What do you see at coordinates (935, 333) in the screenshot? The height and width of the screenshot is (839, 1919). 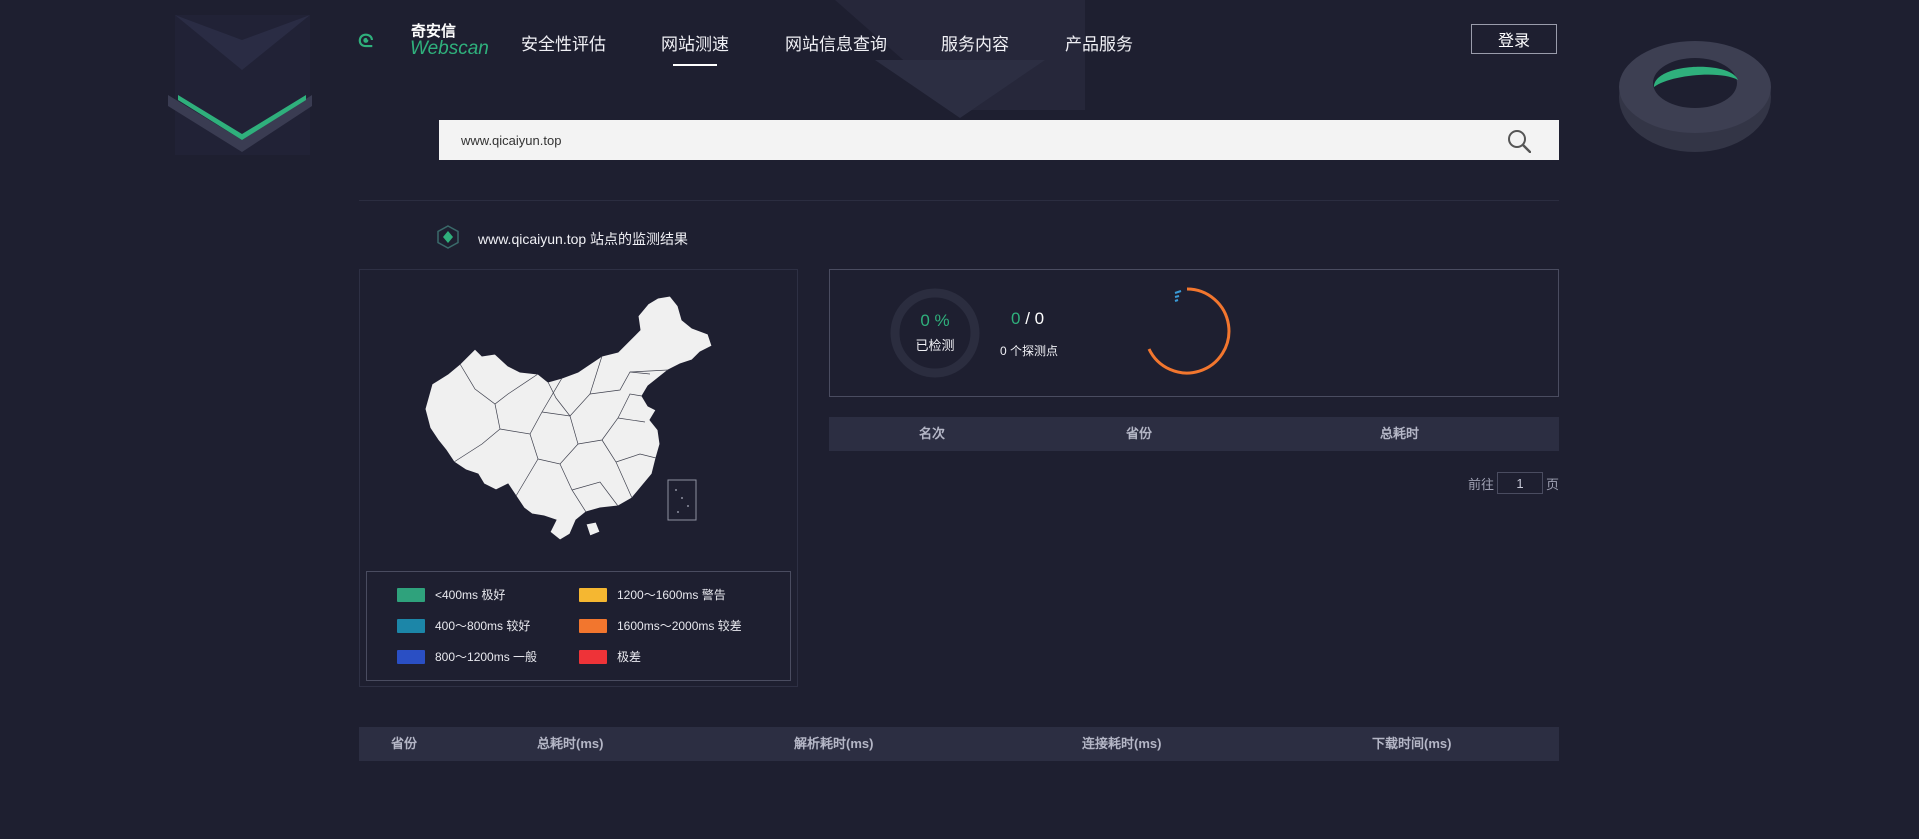 I see `progress-ring` at bounding box center [935, 333].